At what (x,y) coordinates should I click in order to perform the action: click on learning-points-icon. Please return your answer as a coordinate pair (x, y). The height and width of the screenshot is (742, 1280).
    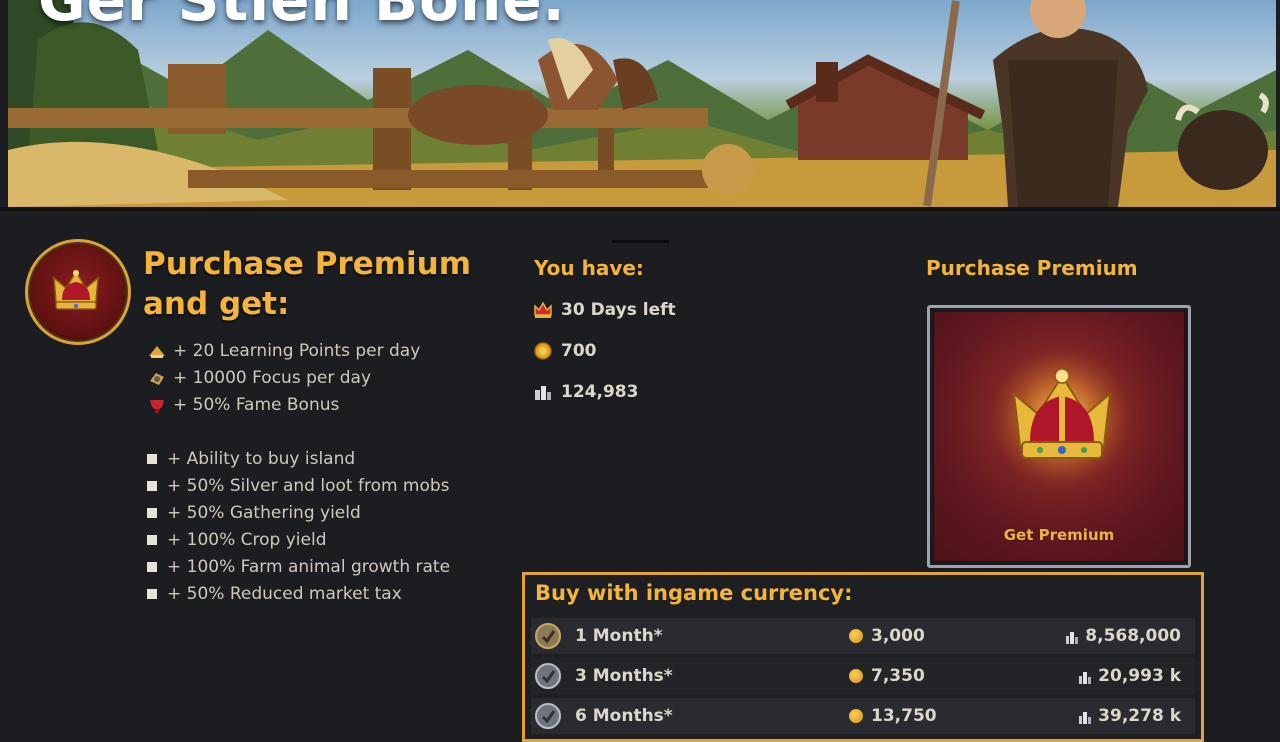
    Looking at the image, I should click on (157, 351).